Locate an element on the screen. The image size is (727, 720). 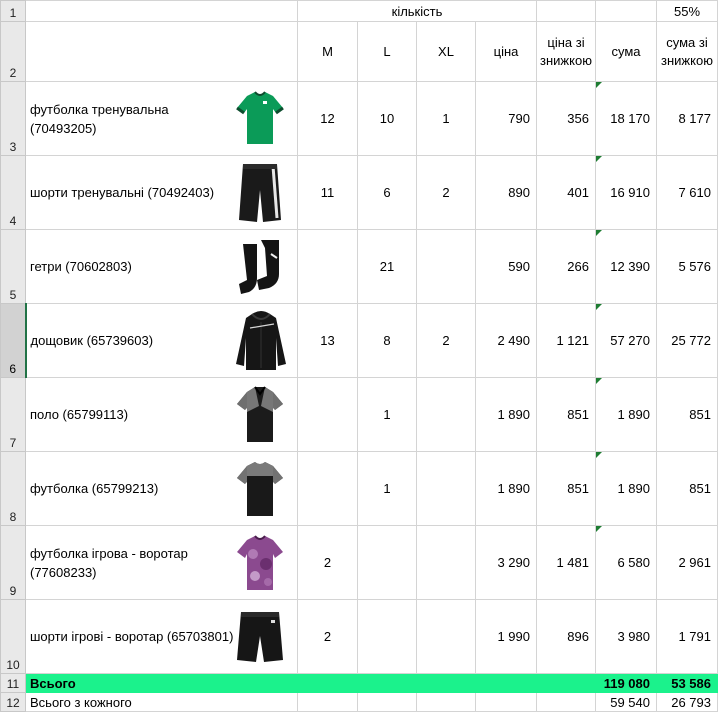
price-cell: 1 990 is located at coordinates (506, 636).